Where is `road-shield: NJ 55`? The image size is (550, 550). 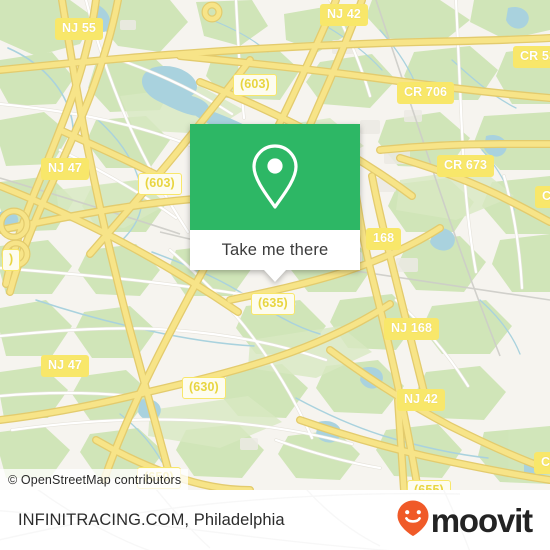 road-shield: NJ 55 is located at coordinates (79, 29).